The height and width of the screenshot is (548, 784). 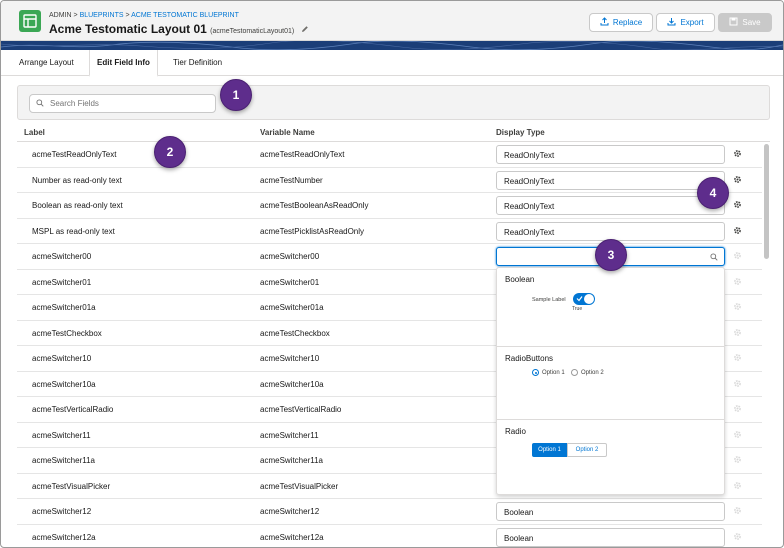 I want to click on variable-name: acmeTestPicklistAsReadOnly, so click(x=312, y=231).